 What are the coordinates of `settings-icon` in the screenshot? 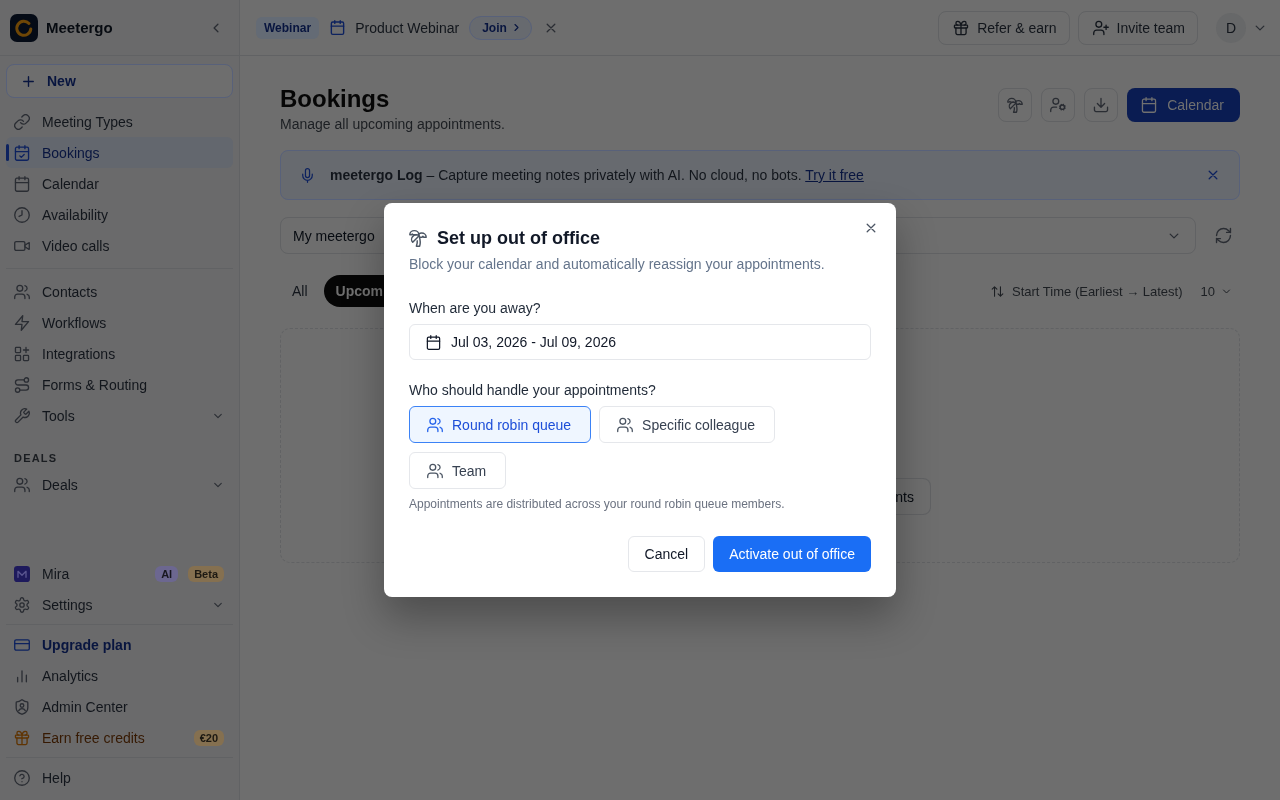 It's located at (22, 604).